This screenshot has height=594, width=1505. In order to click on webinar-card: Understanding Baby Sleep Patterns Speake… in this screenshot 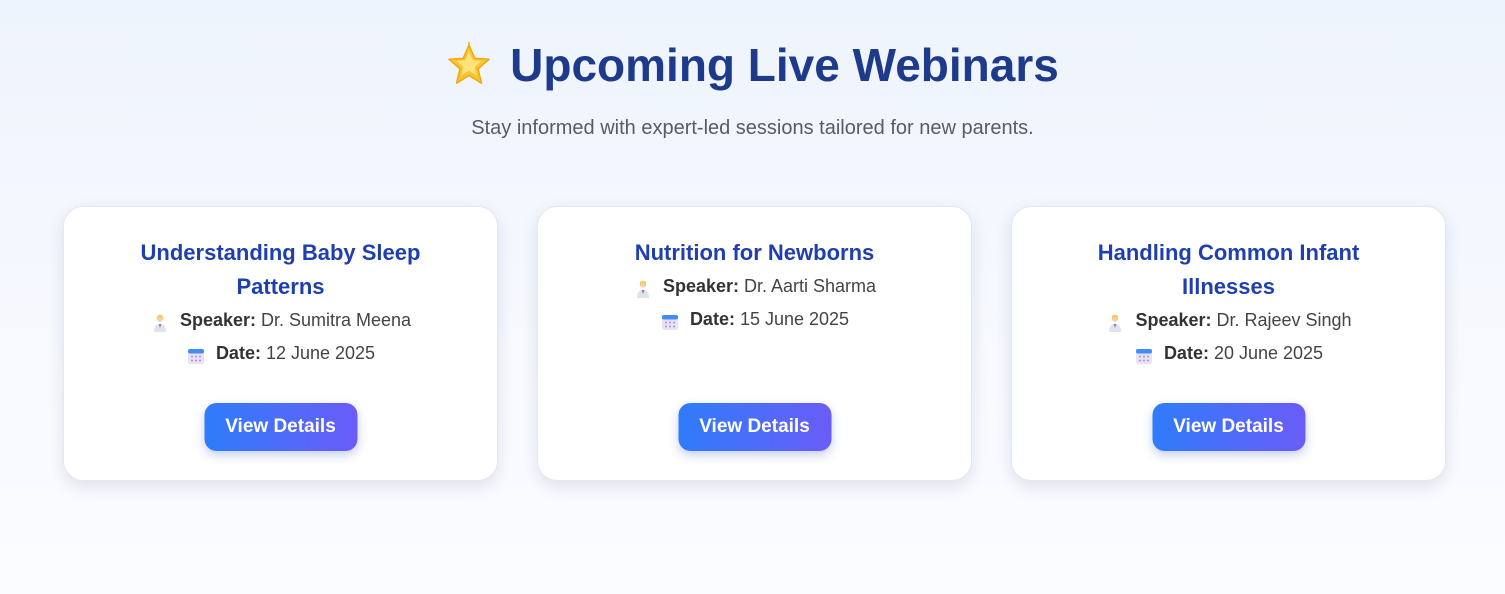, I will do `click(280, 343)`.